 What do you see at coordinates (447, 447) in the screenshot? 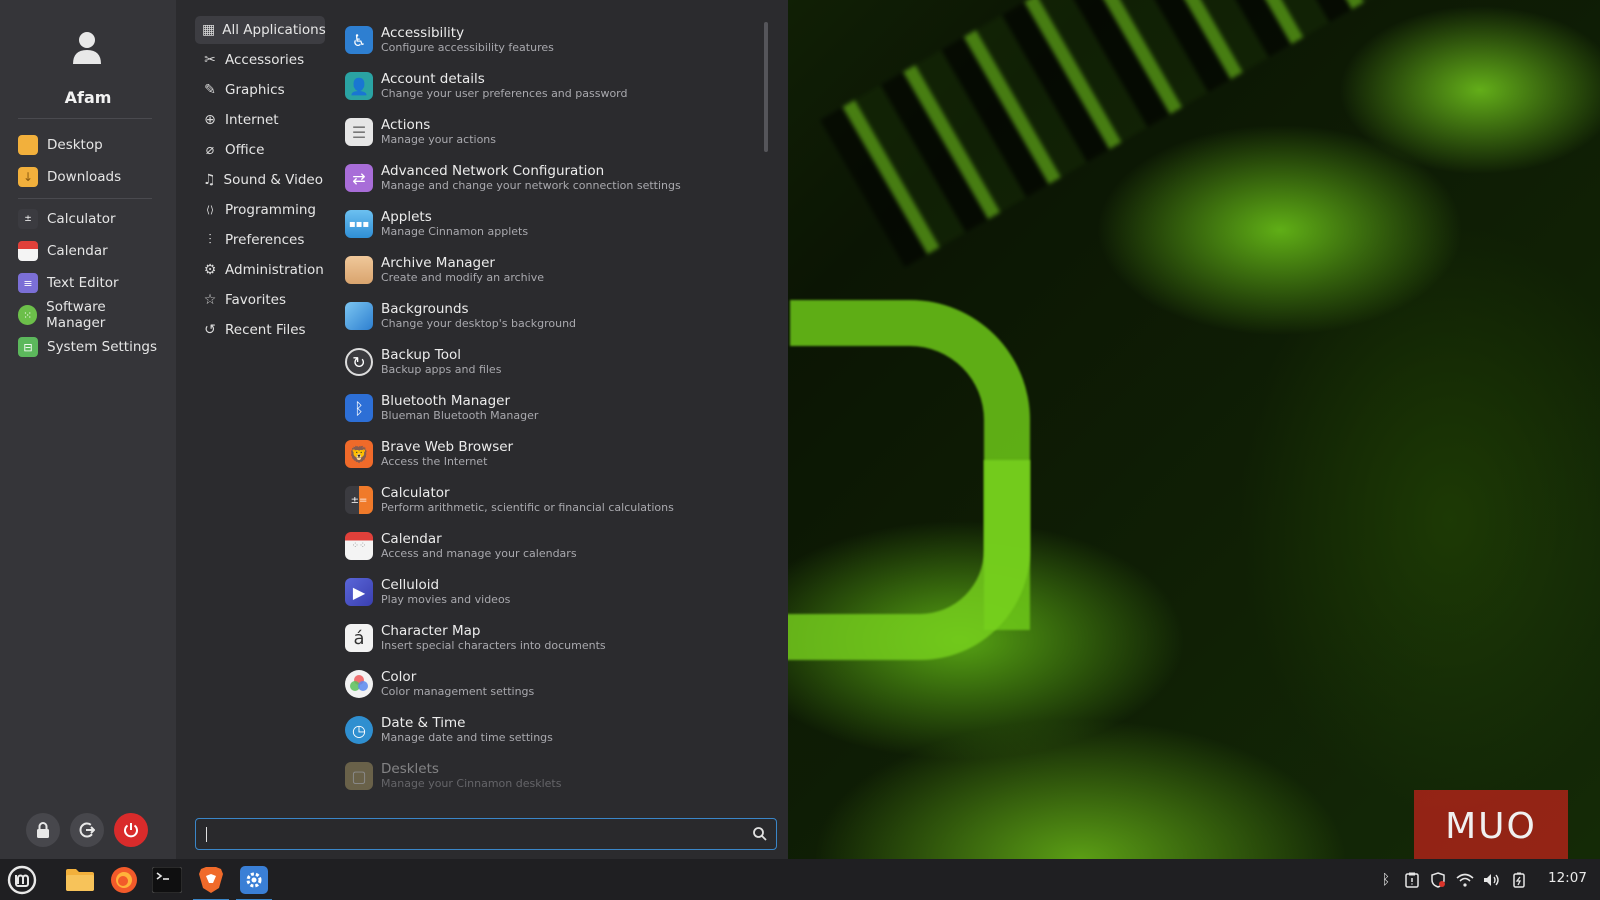
I see `app-name: Brave Web Browser` at bounding box center [447, 447].